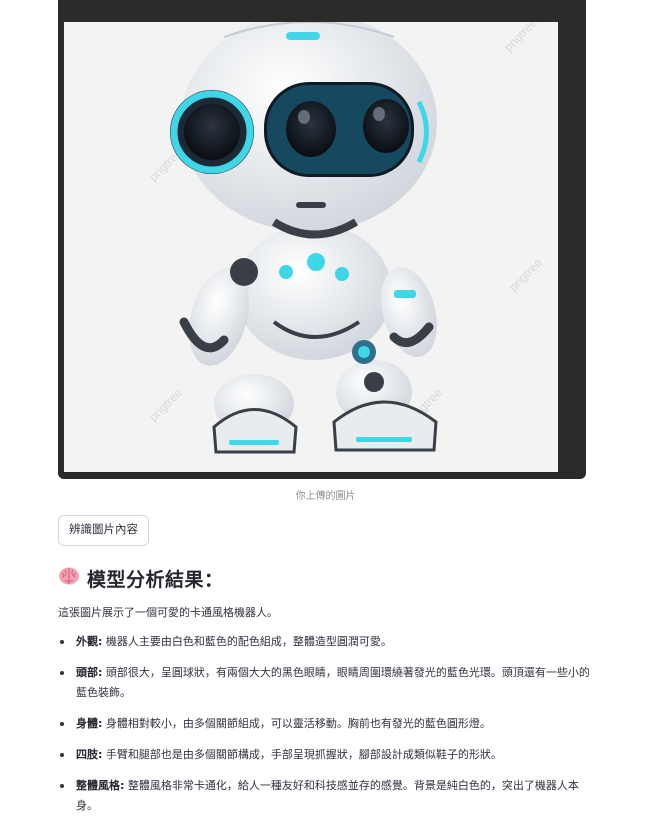  I want to click on result-title: 模型分析結果：, so click(155, 579).